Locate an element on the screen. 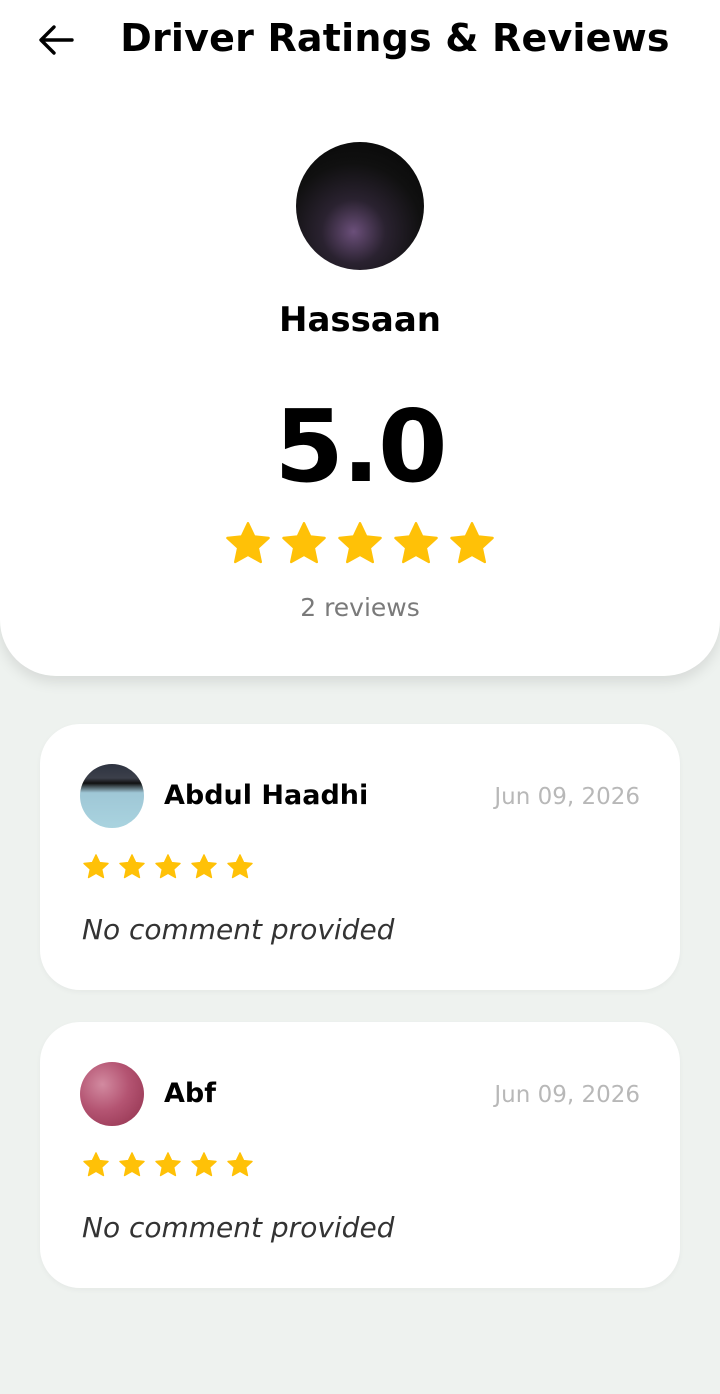  arrow-left-icon is located at coordinates (56, 40).